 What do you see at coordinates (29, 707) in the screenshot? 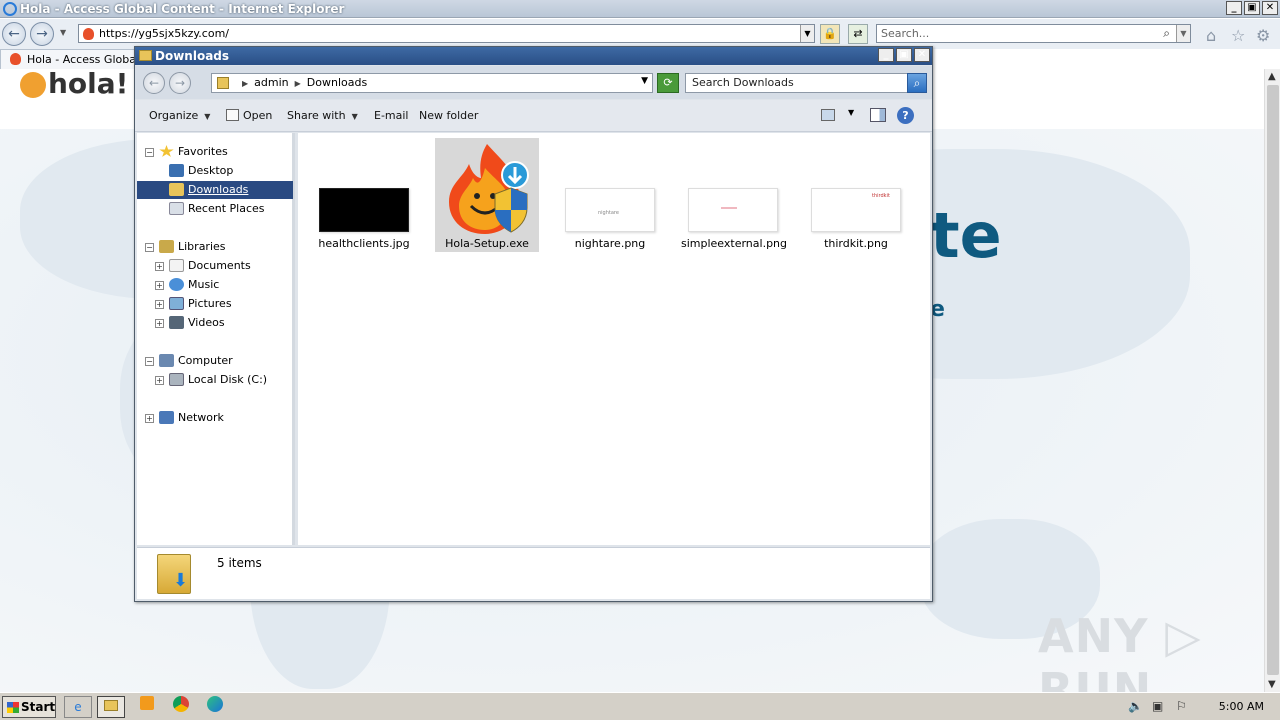
I see `start-button: Start` at bounding box center [29, 707].